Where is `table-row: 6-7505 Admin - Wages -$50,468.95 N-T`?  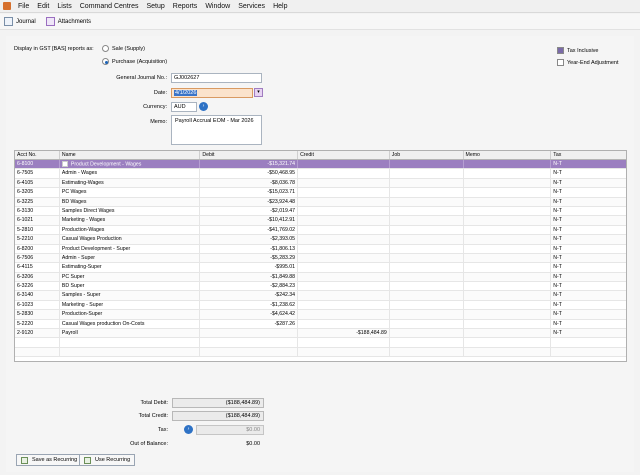
table-row: 6-7505 Admin - Wages -$50,468.95 N-T is located at coordinates (320, 174).